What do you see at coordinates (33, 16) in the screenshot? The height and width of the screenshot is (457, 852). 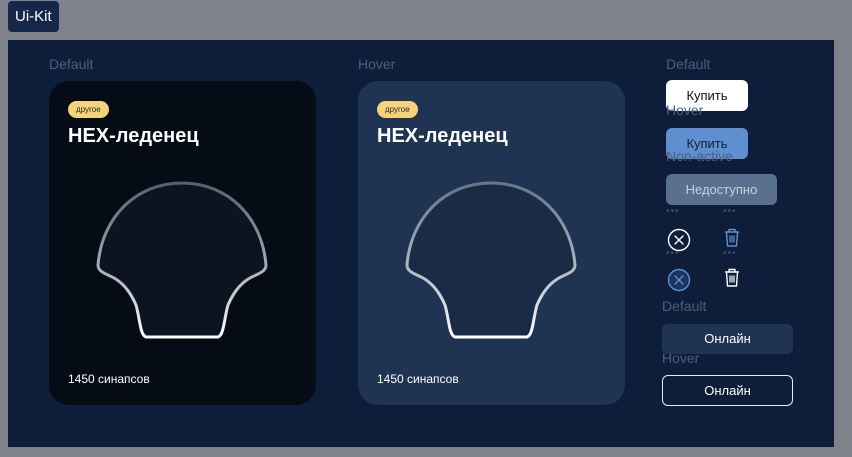 I see `ui-kit-title: Ui-Kit` at bounding box center [33, 16].